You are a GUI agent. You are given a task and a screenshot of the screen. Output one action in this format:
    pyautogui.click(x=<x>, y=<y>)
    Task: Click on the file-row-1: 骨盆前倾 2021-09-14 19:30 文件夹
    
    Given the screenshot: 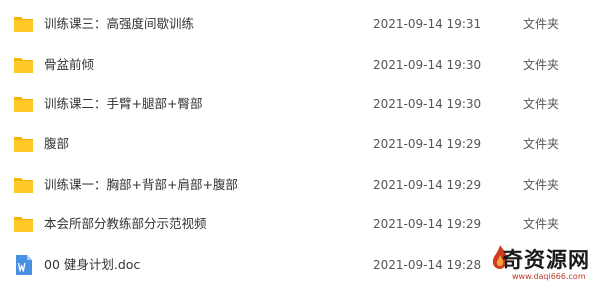 What is the action you would take?
    pyautogui.click(x=298, y=65)
    